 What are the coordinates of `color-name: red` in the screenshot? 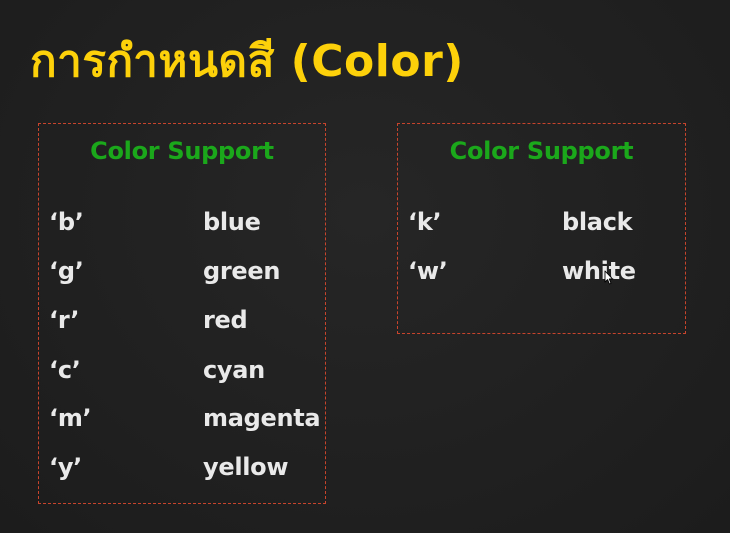 It's located at (225, 320).